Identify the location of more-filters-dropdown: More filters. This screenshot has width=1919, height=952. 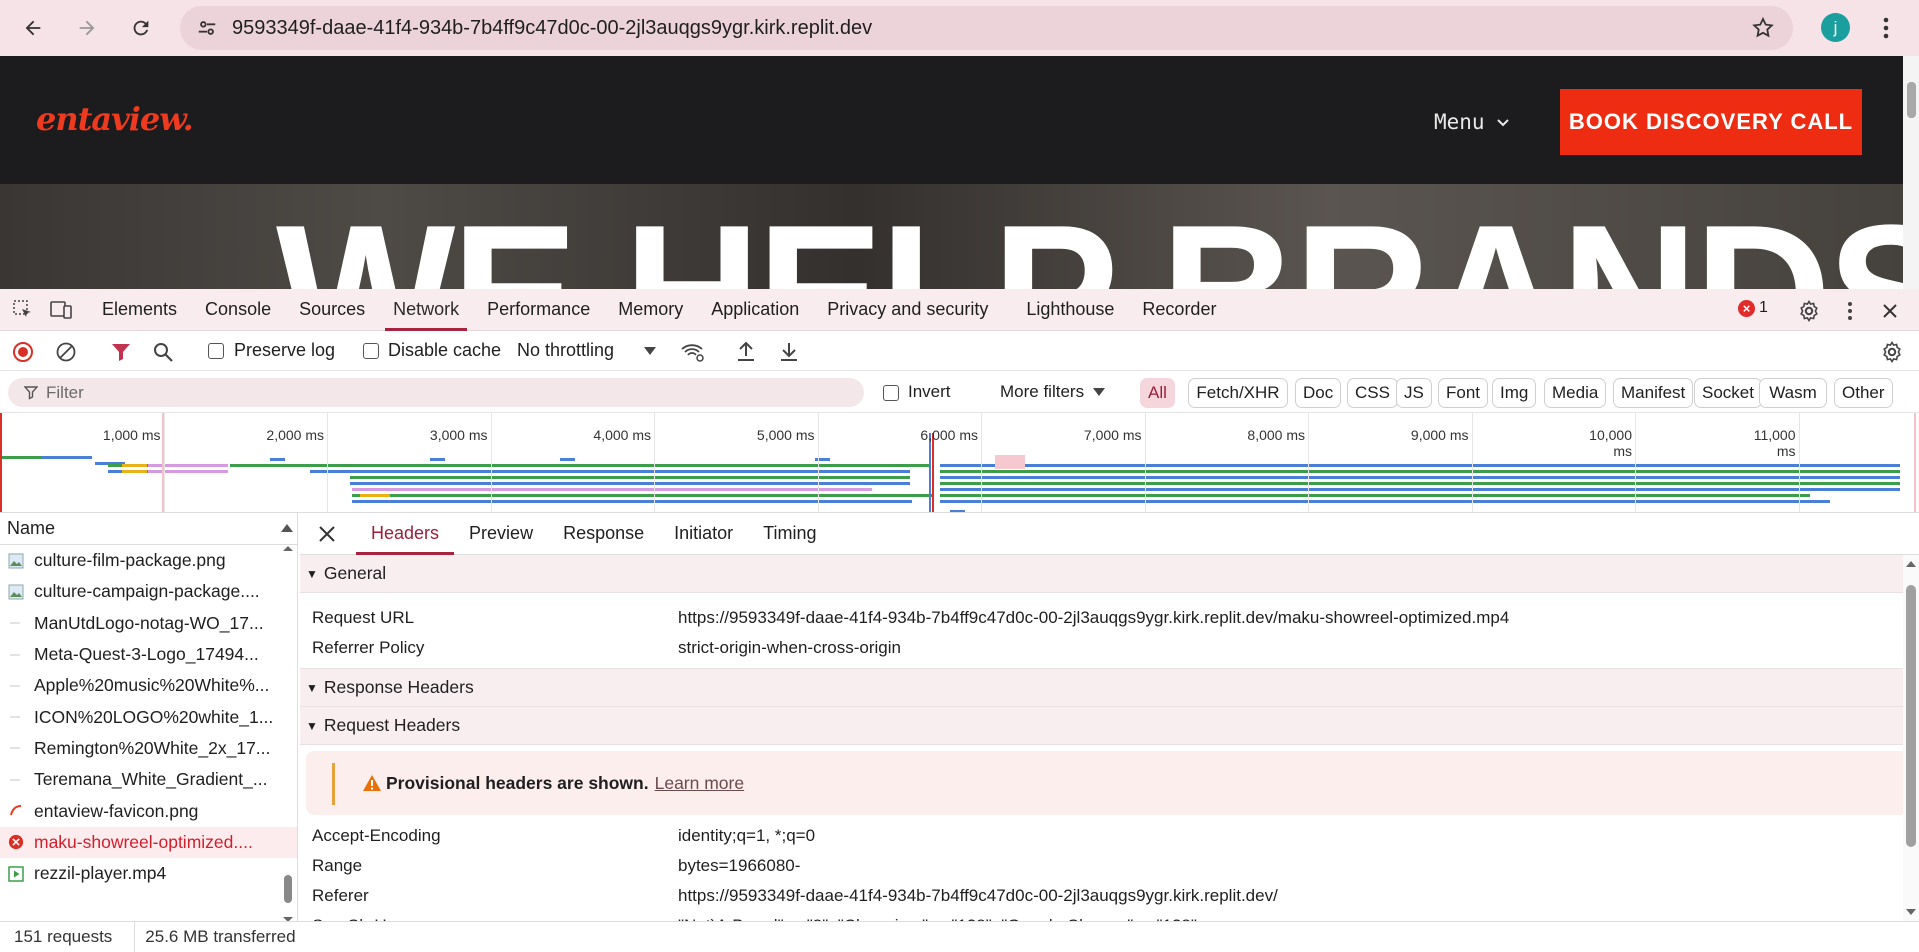
(1053, 392).